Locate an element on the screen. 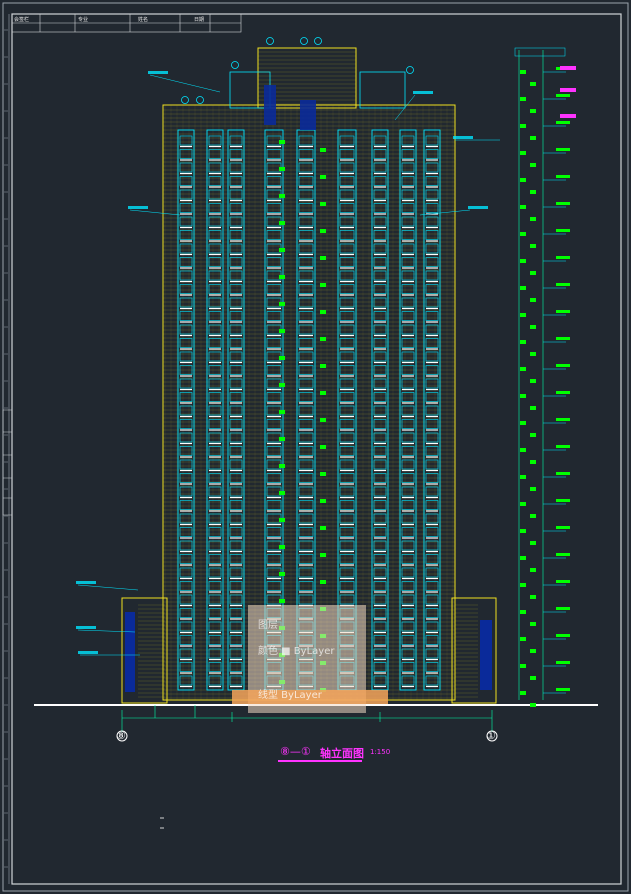  title-underline is located at coordinates (320, 761).